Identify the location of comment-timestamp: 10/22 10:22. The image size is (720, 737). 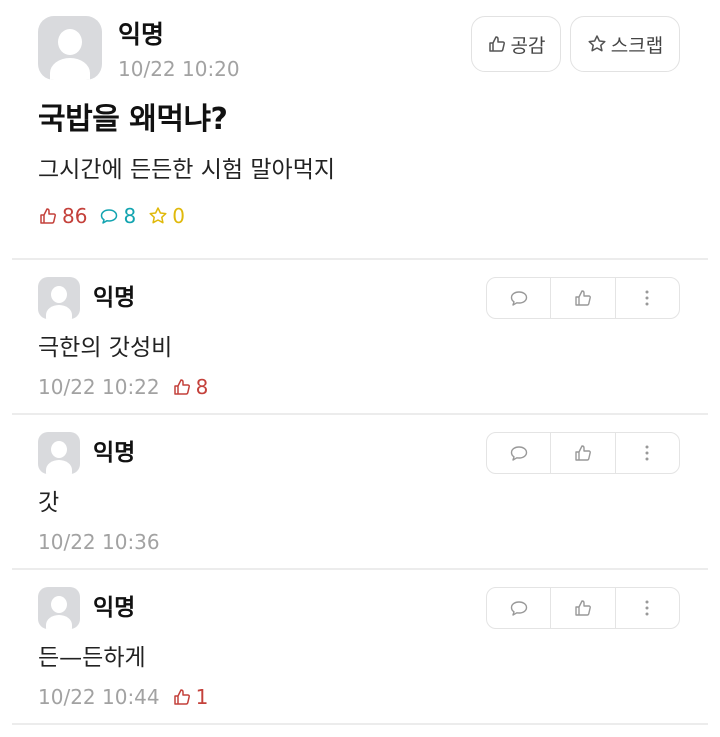
(99, 387).